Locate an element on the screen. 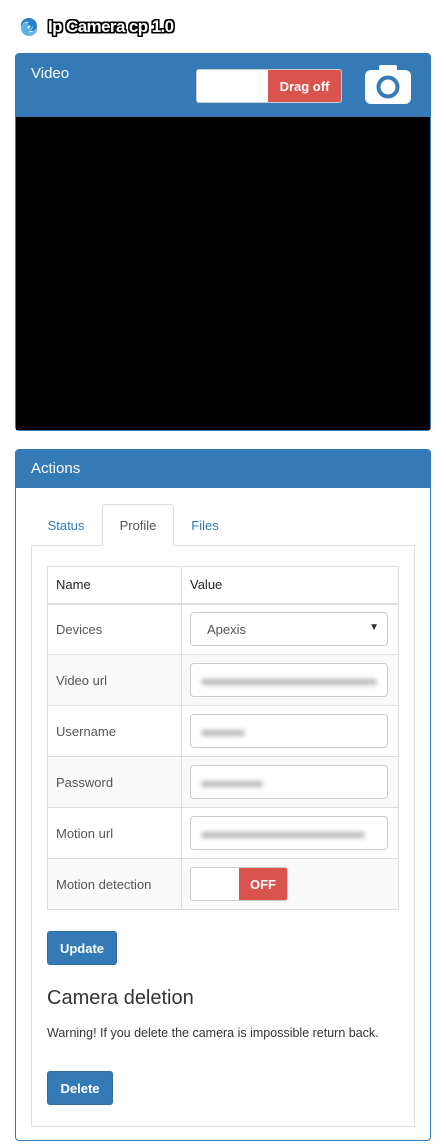  video-url-input is located at coordinates (289, 680).